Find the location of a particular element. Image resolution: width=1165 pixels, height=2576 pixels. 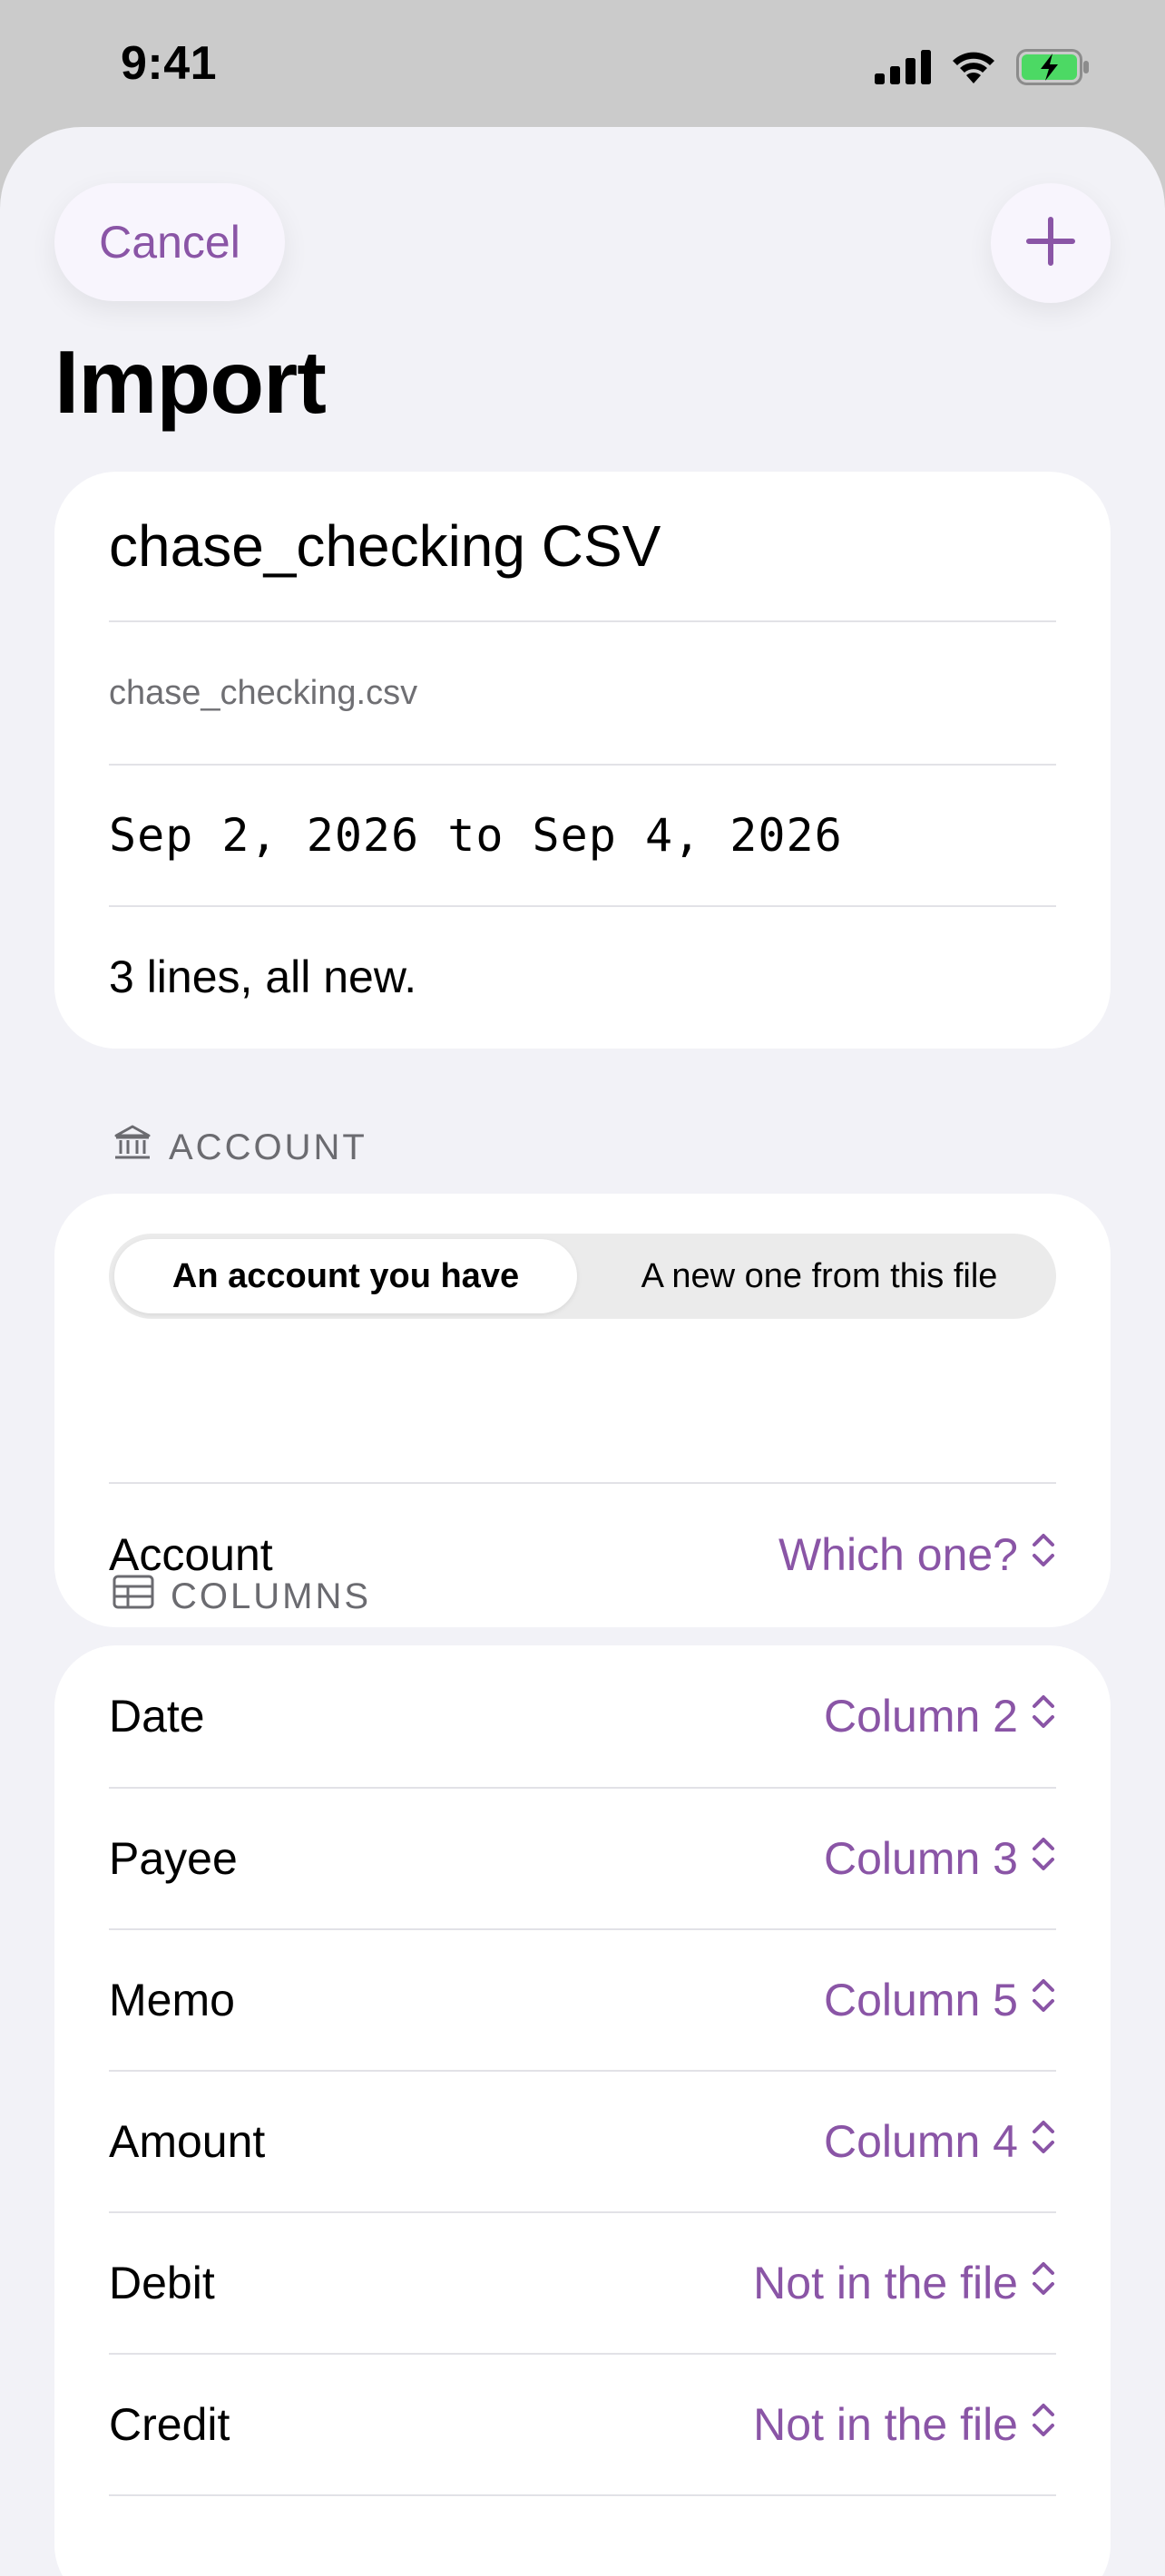

date-range-row: Sep 2, 2026 to Sep 4, 2026 is located at coordinates (582, 835).